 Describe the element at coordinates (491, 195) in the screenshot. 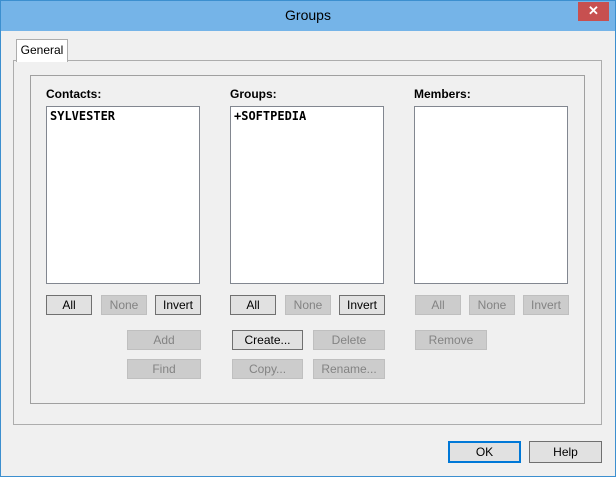

I see `members-listbox` at that location.